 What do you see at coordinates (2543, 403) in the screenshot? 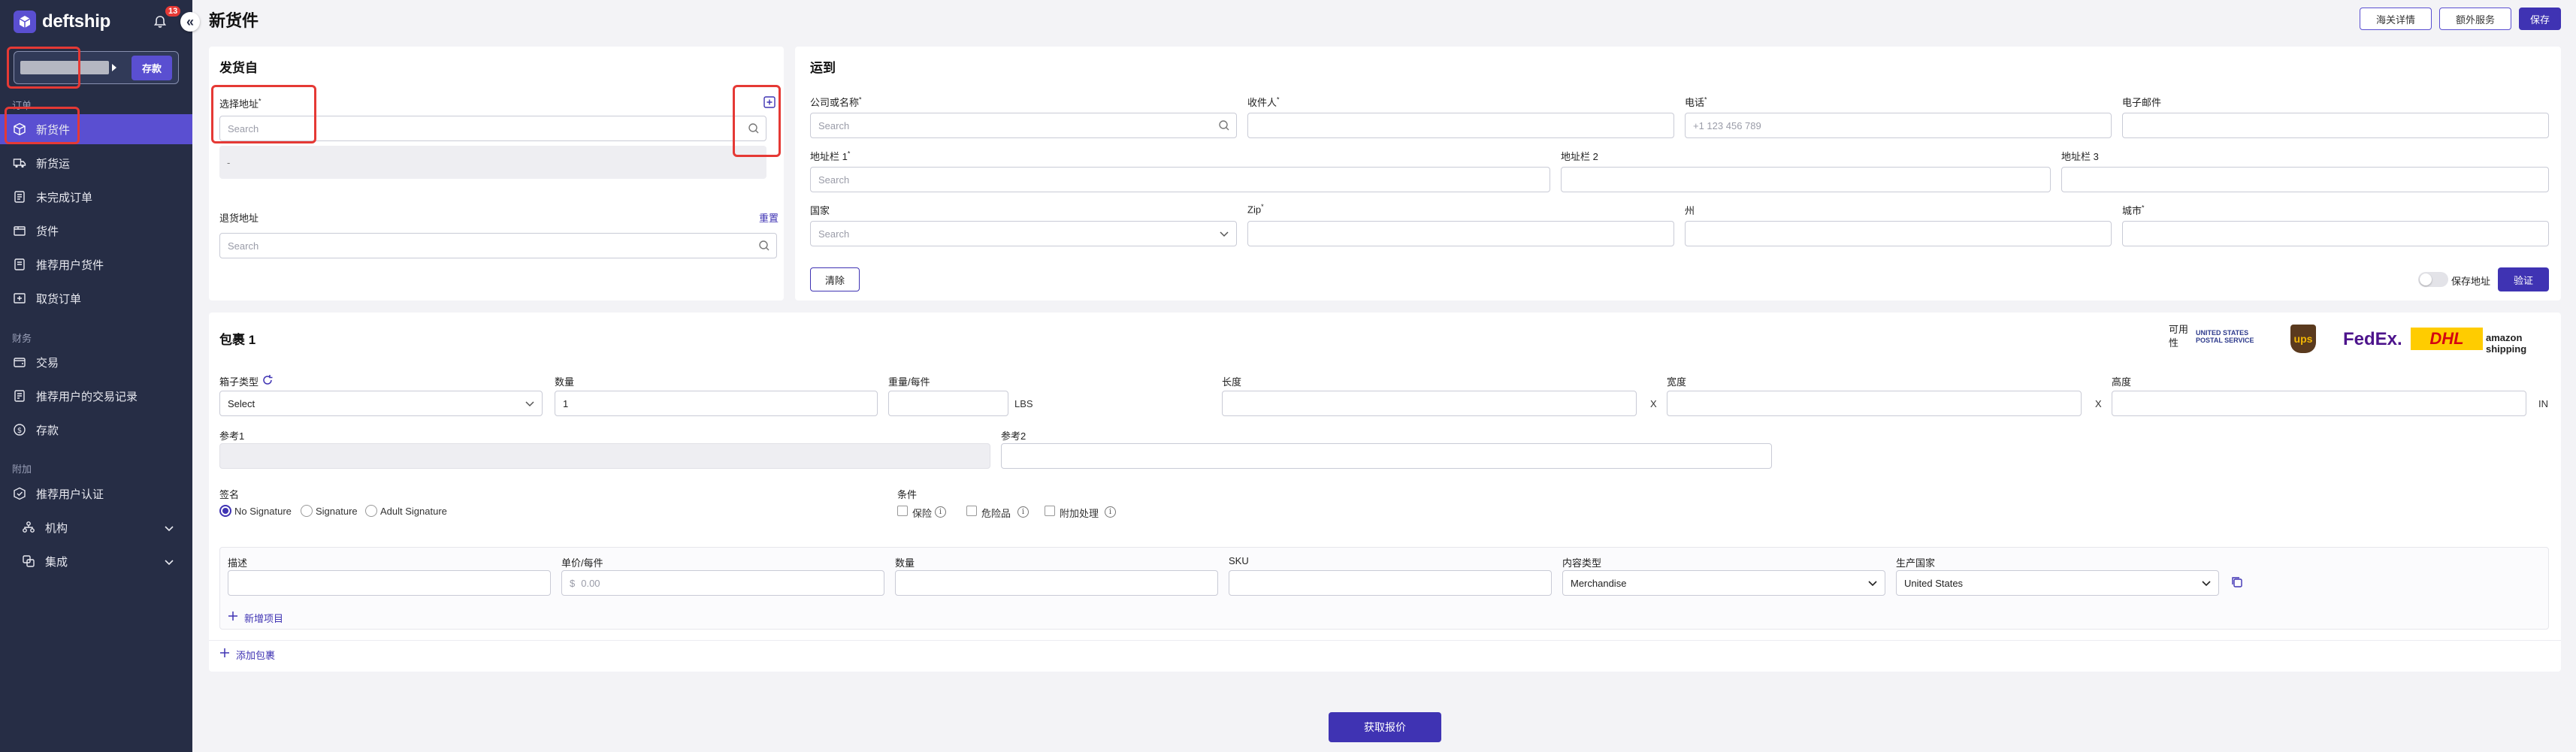
I see `dim-unit: IN` at bounding box center [2543, 403].